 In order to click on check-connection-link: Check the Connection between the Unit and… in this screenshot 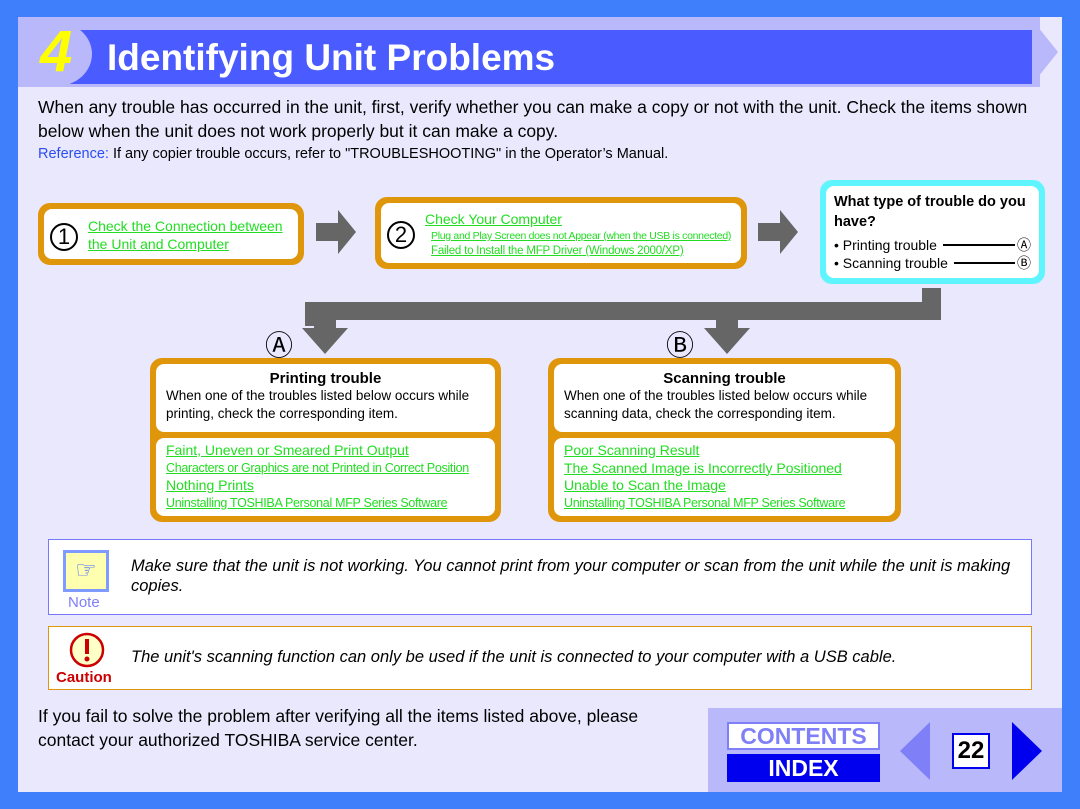, I will do `click(185, 235)`.